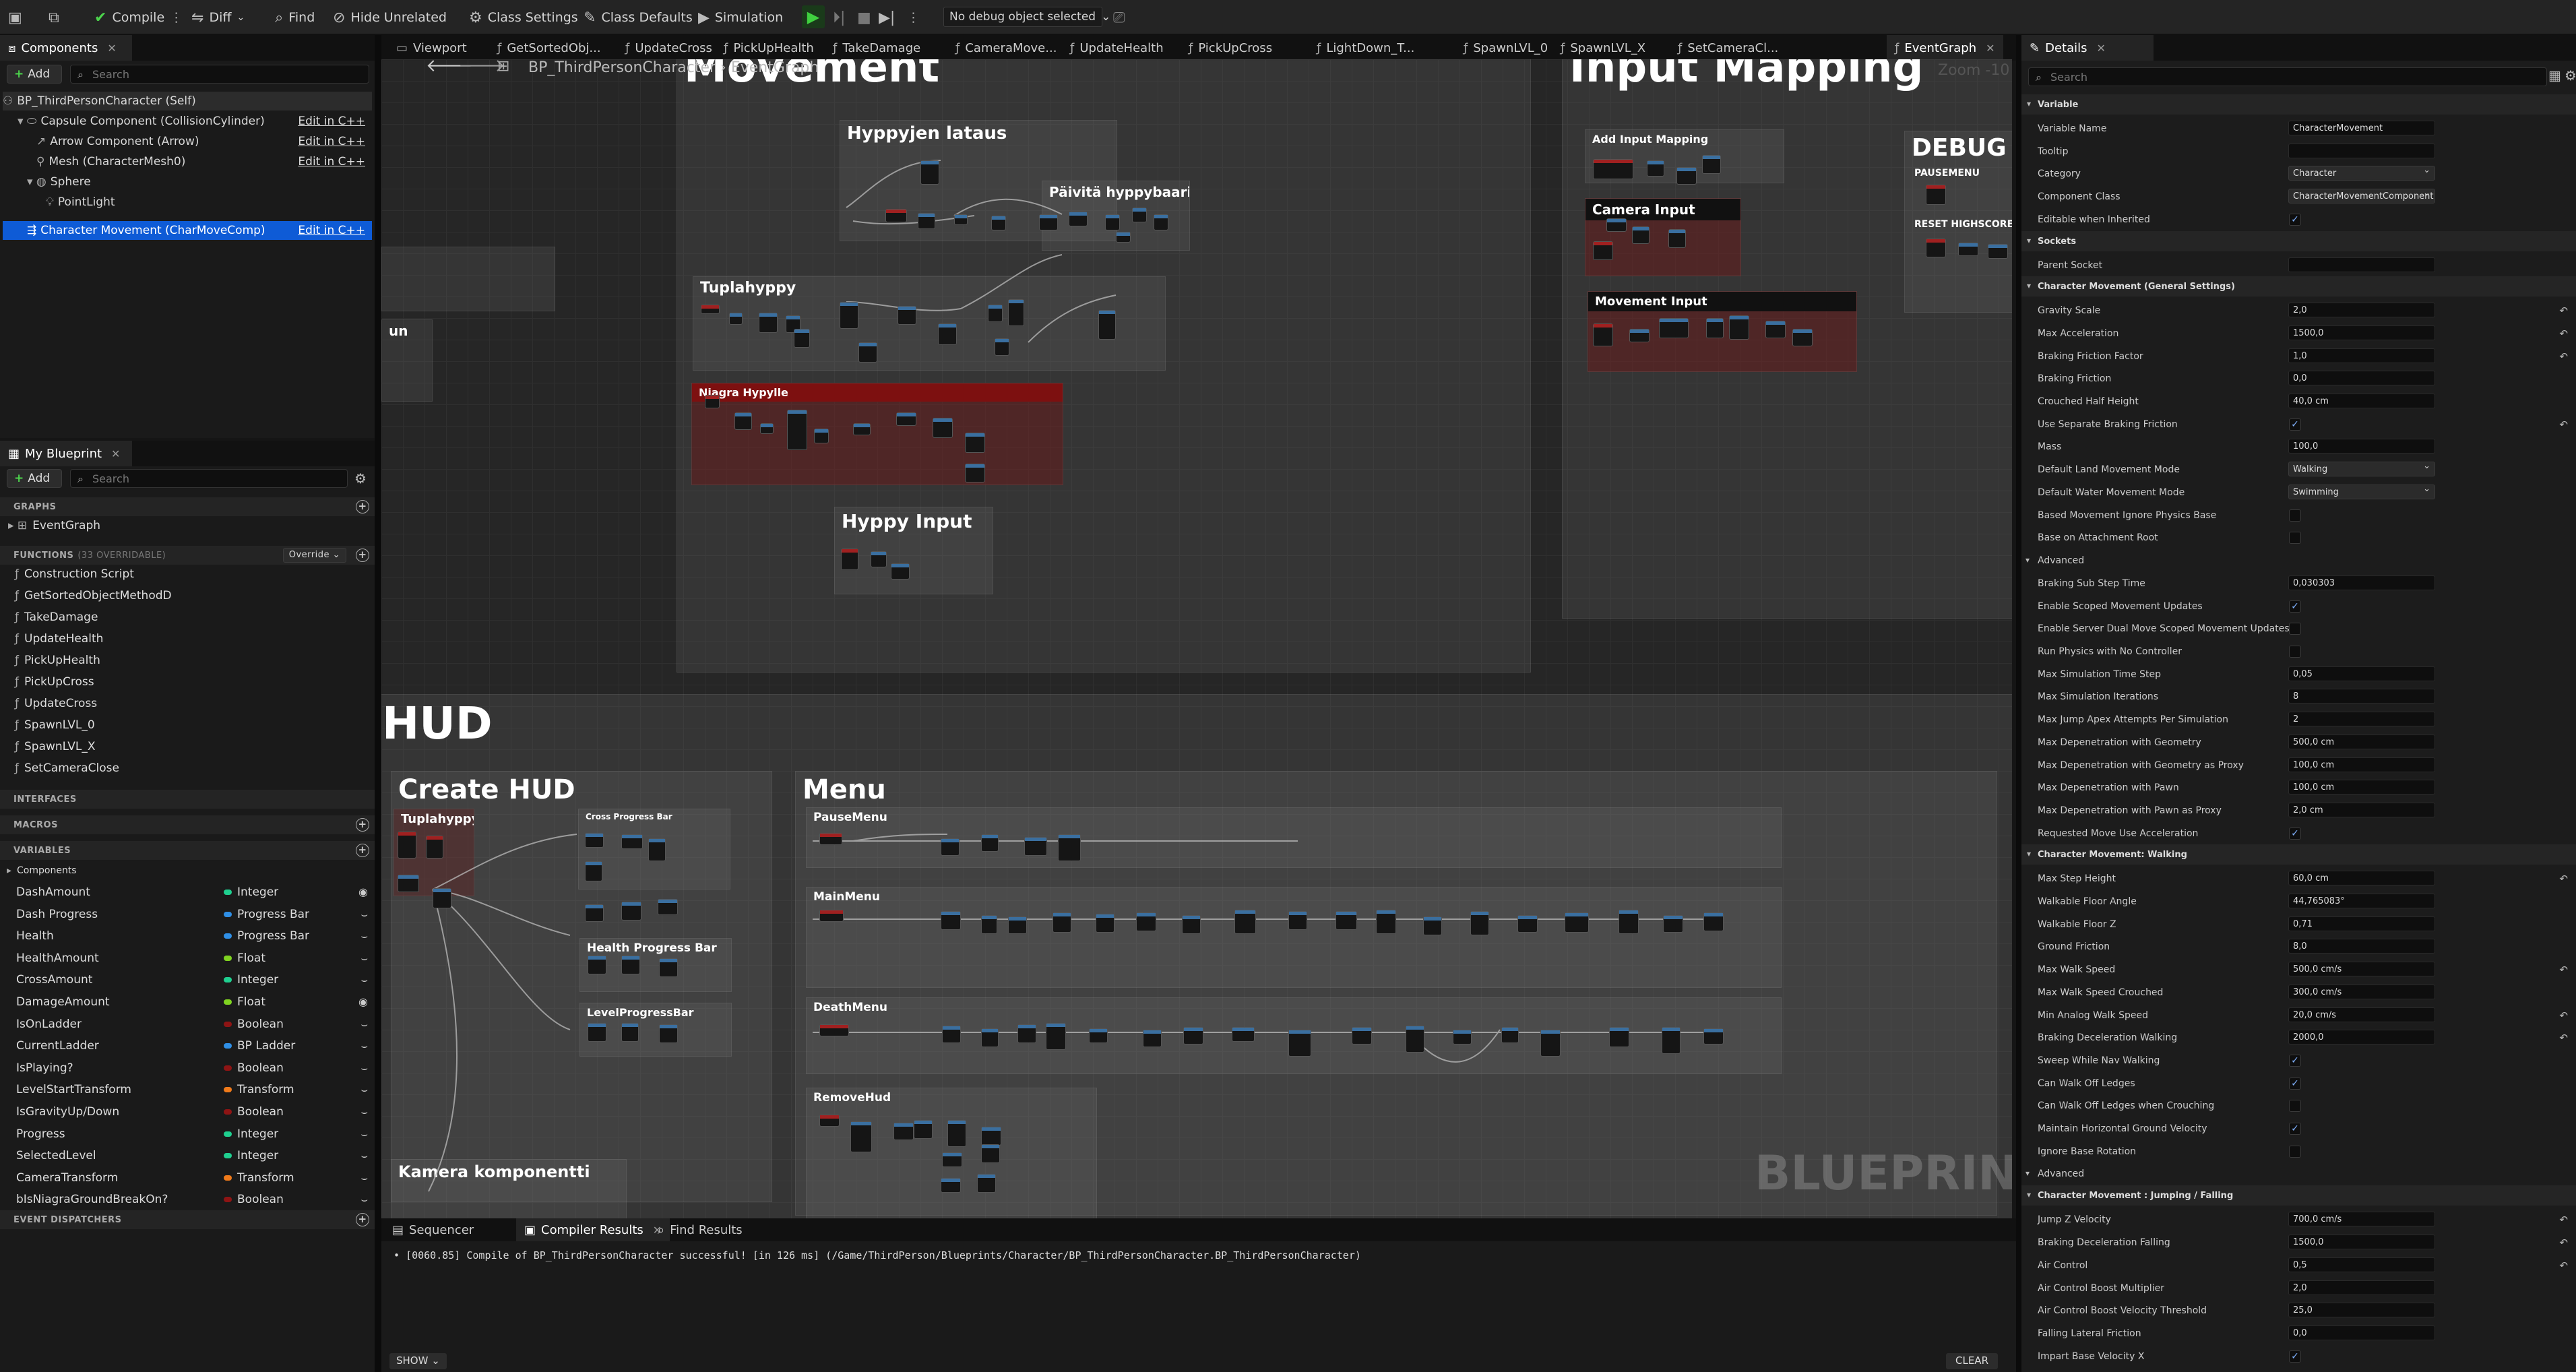  What do you see at coordinates (813, 16) in the screenshot?
I see `play-button: ▶` at bounding box center [813, 16].